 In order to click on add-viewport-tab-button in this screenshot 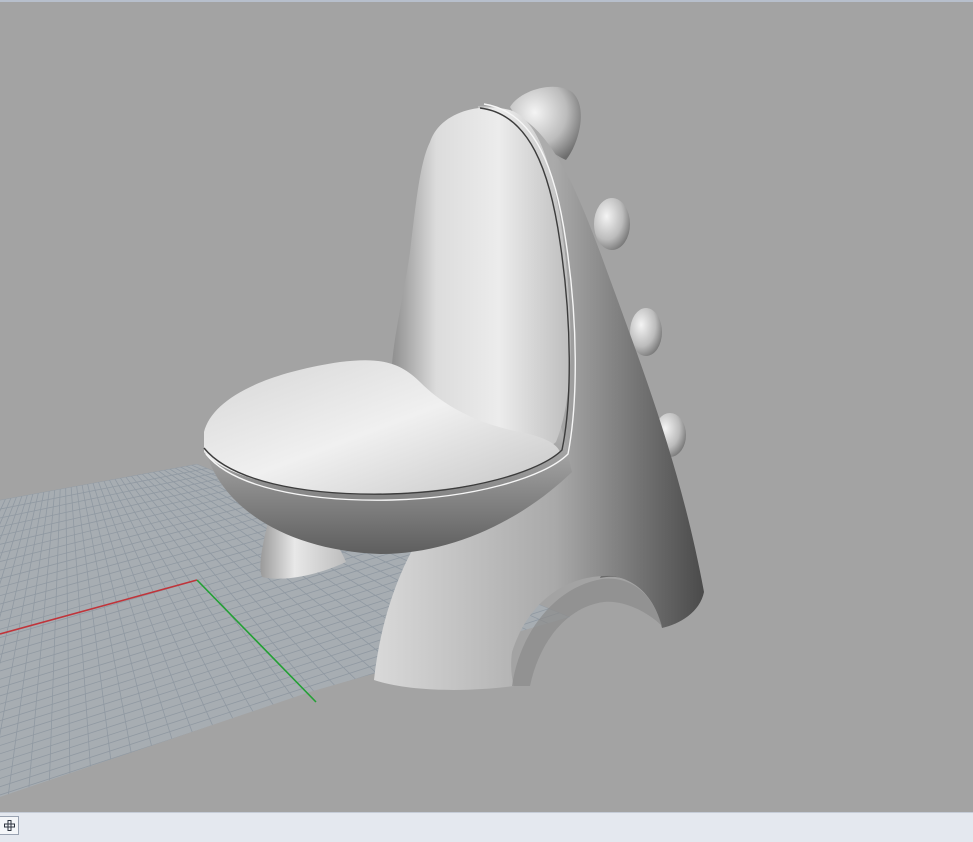, I will do `click(9, 825)`.